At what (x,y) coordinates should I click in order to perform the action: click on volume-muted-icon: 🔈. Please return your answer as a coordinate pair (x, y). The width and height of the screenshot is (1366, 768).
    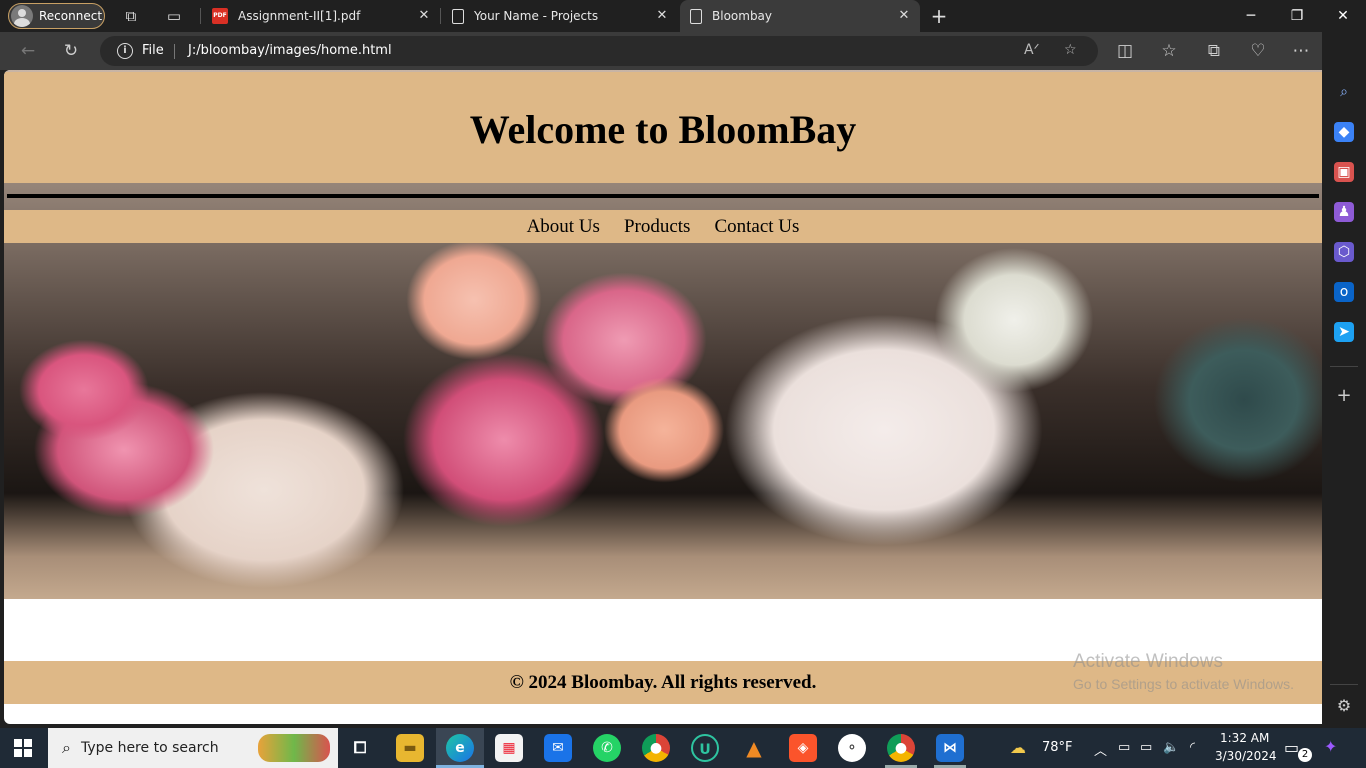
    Looking at the image, I should click on (1171, 747).